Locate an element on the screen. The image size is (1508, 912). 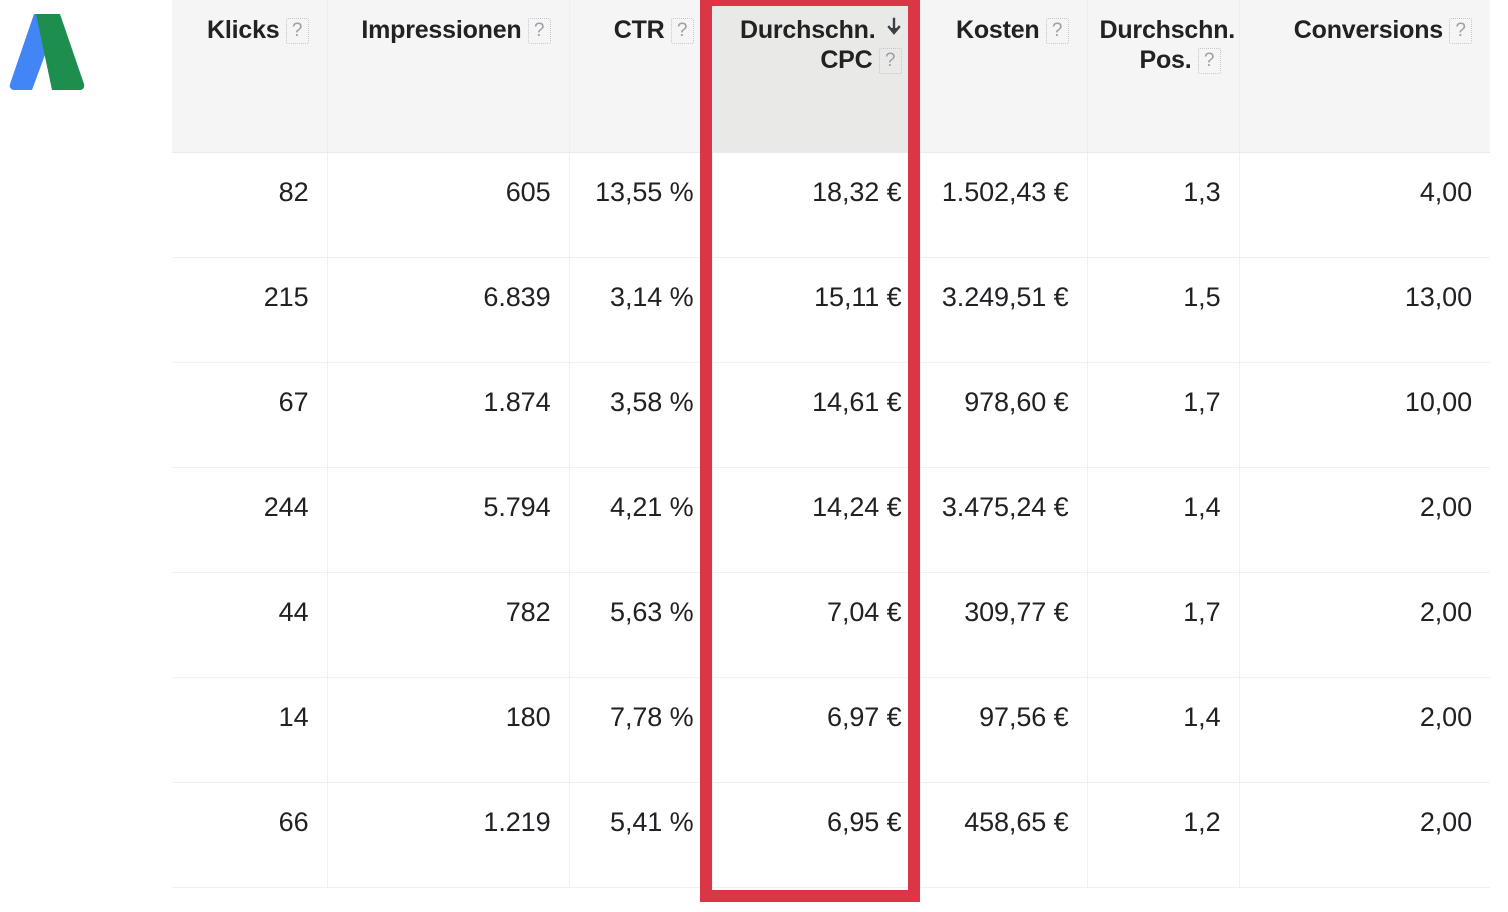
cell-klicks: 67 is located at coordinates (250, 415).